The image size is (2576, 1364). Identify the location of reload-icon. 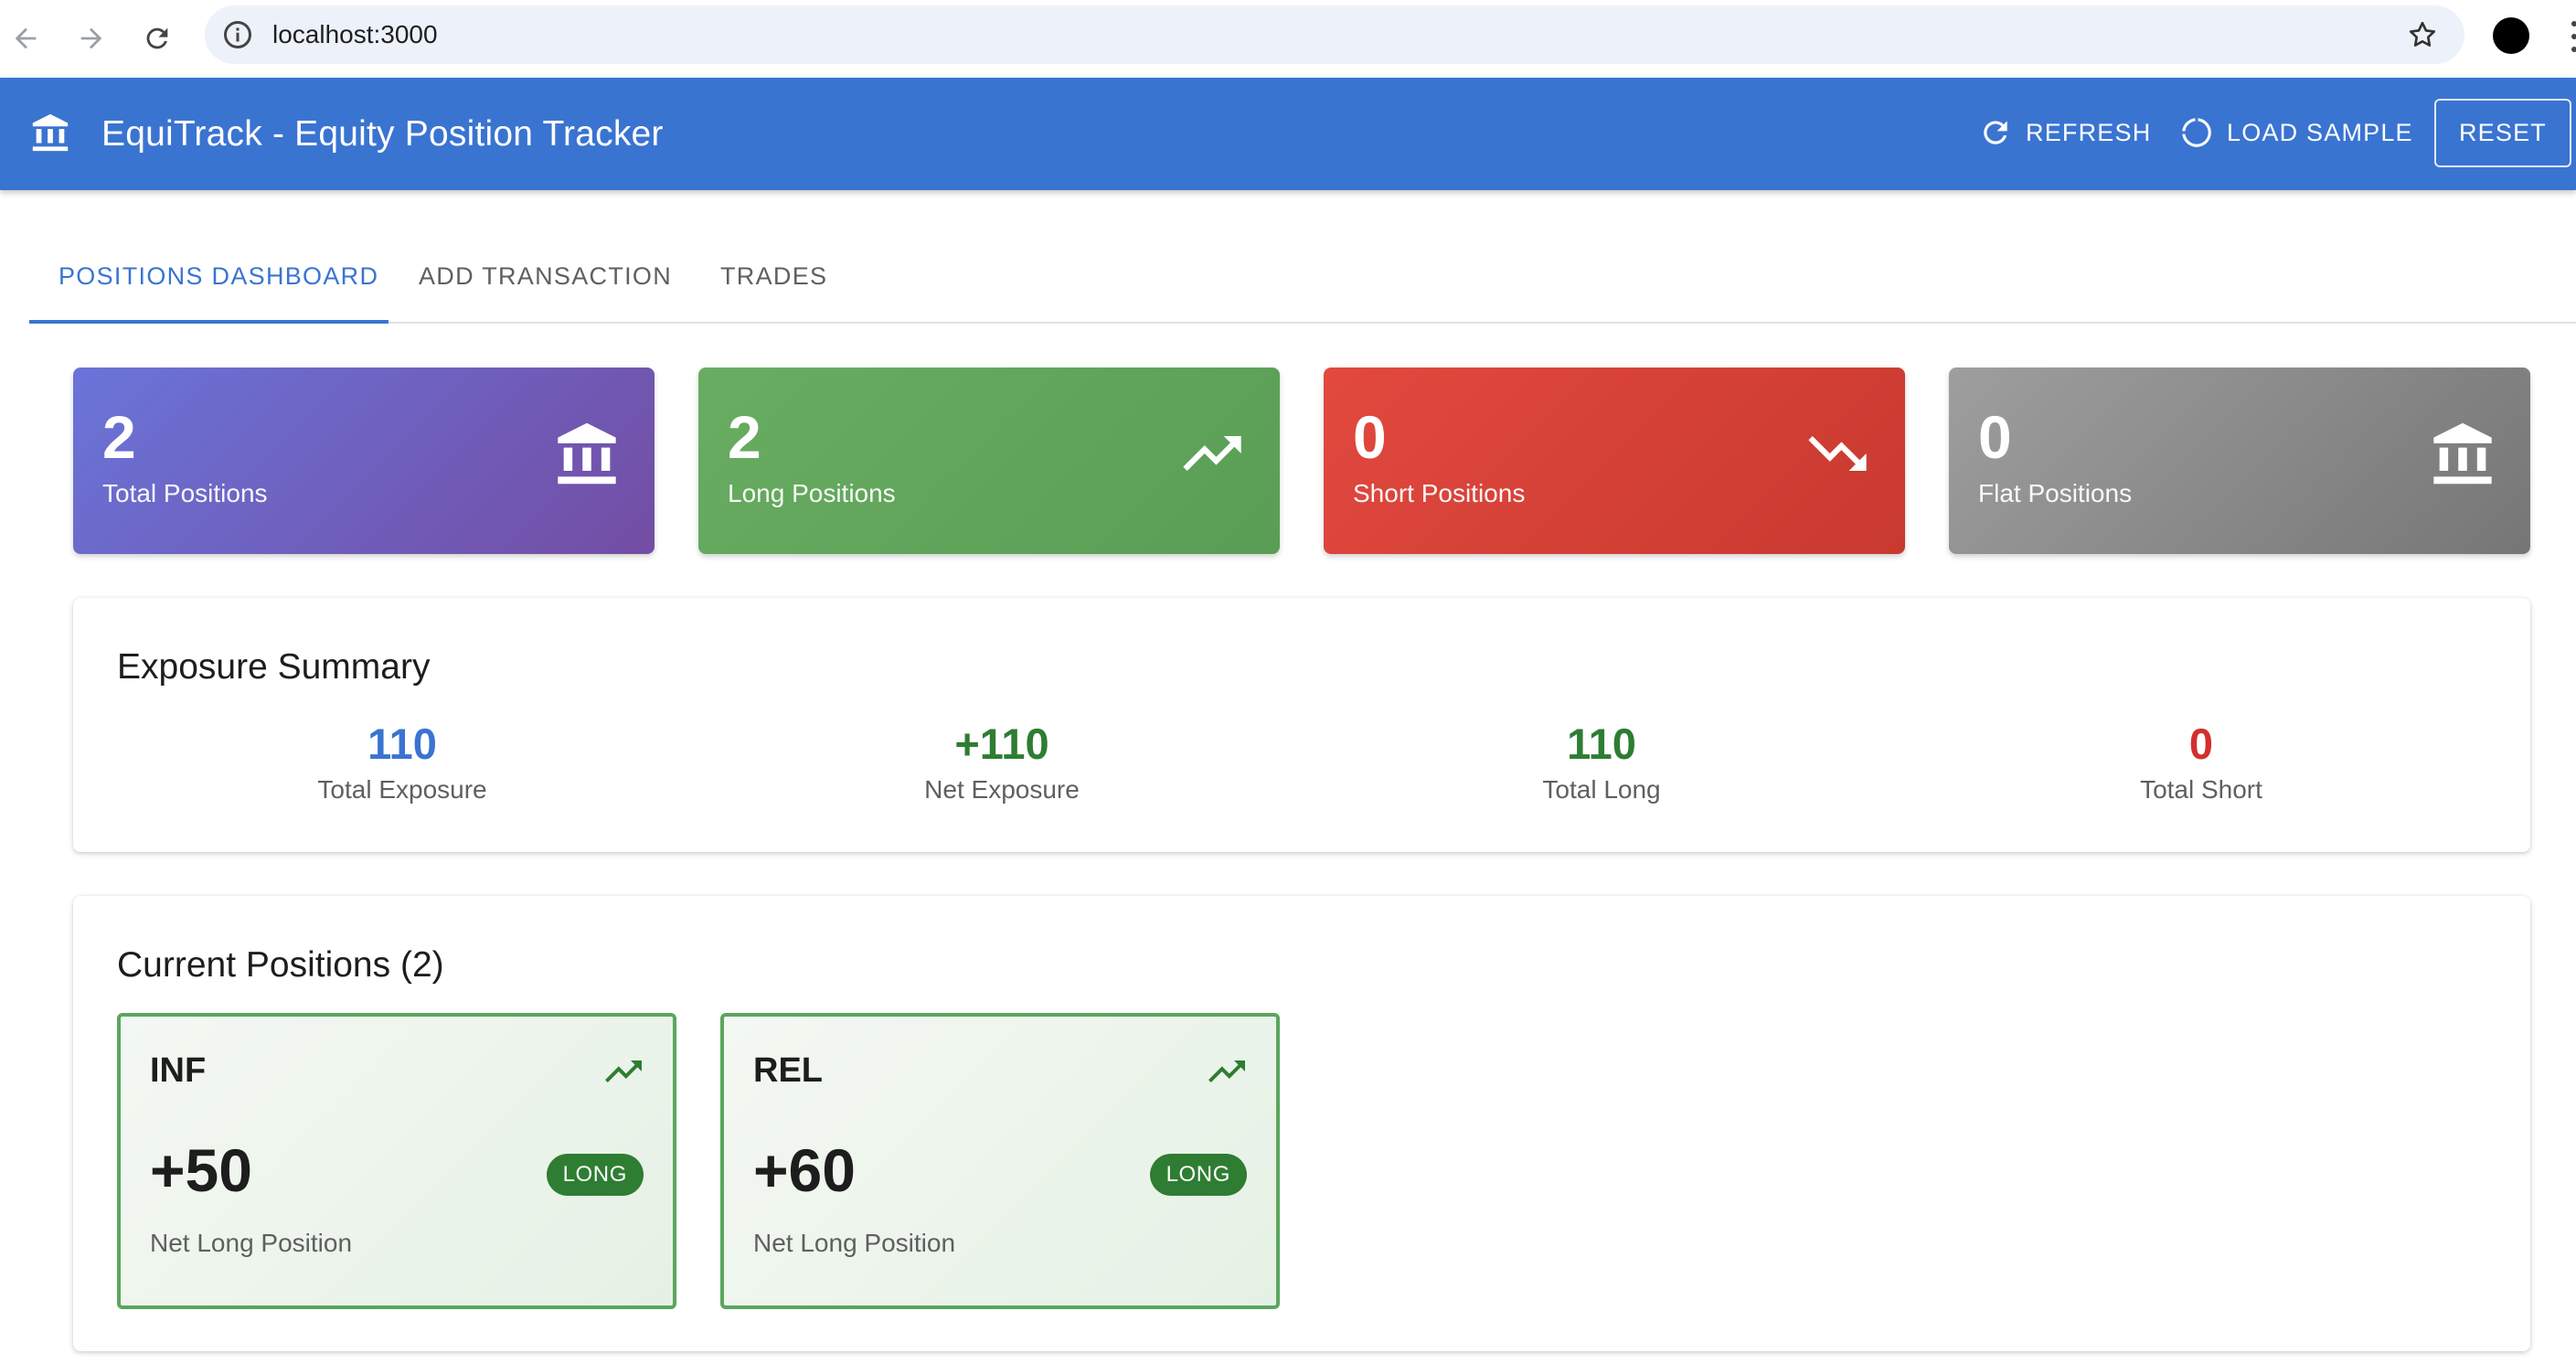
(157, 38).